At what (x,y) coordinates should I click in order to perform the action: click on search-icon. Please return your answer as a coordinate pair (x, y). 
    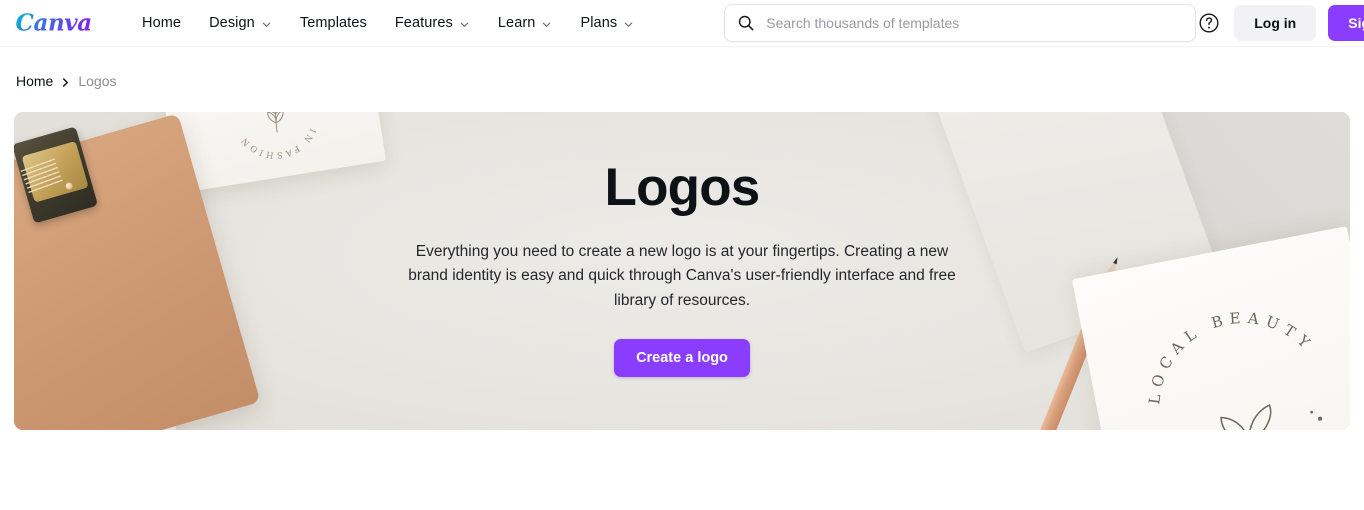
    Looking at the image, I should click on (746, 23).